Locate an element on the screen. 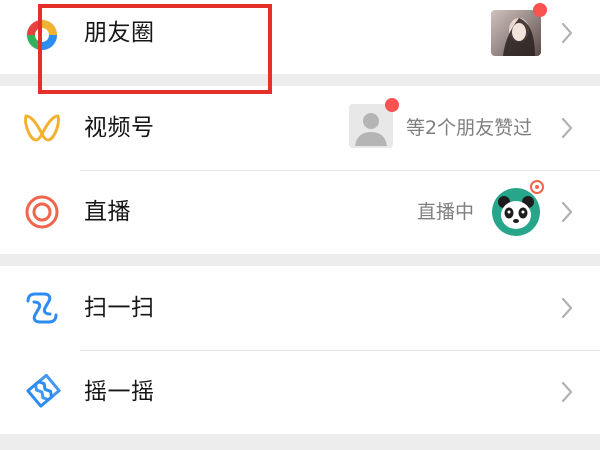  live-indicator-ring is located at coordinates (537, 187).